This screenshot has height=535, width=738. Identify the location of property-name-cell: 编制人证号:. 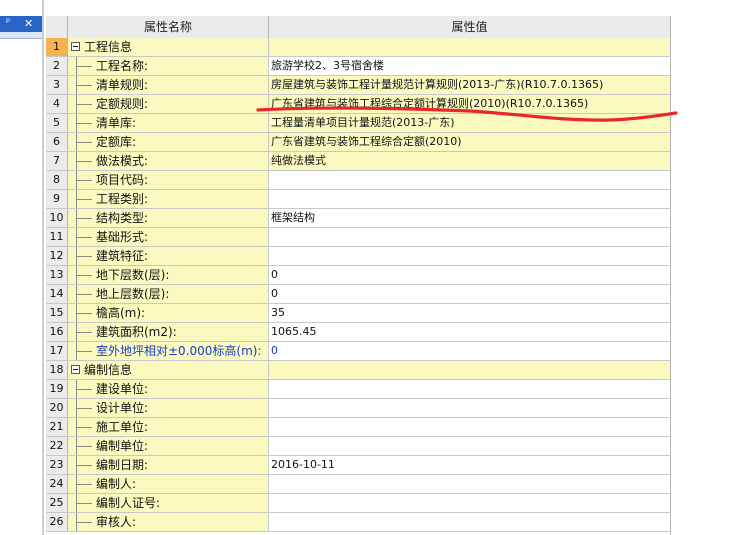
(168, 503).